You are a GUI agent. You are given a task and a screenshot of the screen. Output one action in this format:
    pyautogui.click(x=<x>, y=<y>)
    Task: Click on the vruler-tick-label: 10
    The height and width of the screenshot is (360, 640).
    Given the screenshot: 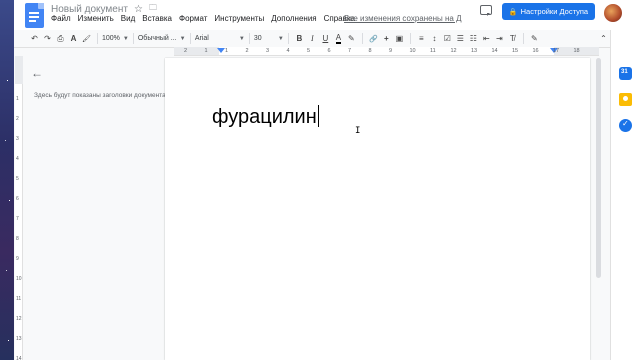 What is the action you would take?
    pyautogui.click(x=19, y=279)
    